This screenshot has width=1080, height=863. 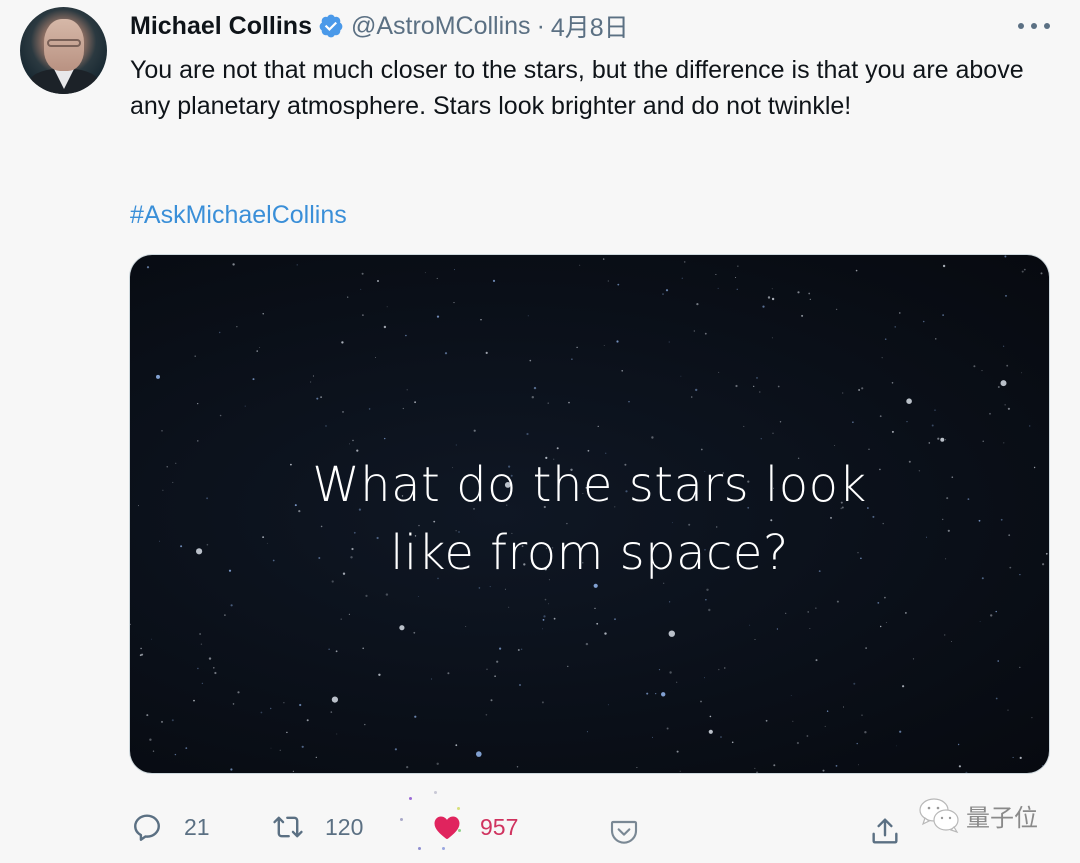 I want to click on like-button: 957, so click(x=459, y=820).